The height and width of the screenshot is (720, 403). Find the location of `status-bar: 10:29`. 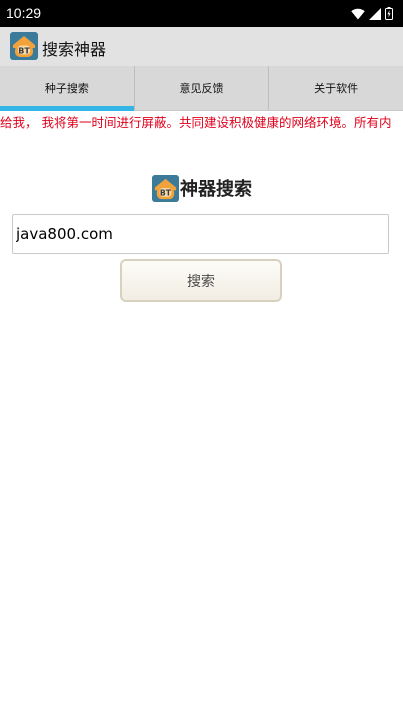

status-bar: 10:29 is located at coordinates (201, 13).